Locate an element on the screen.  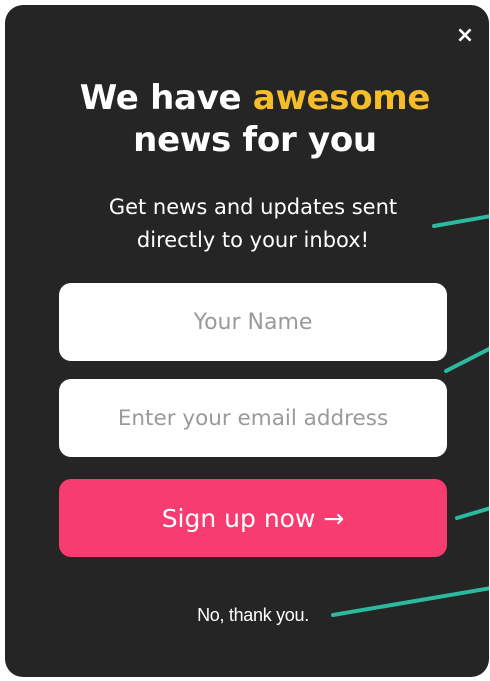
headline-highlight: awesome is located at coordinates (341, 98).